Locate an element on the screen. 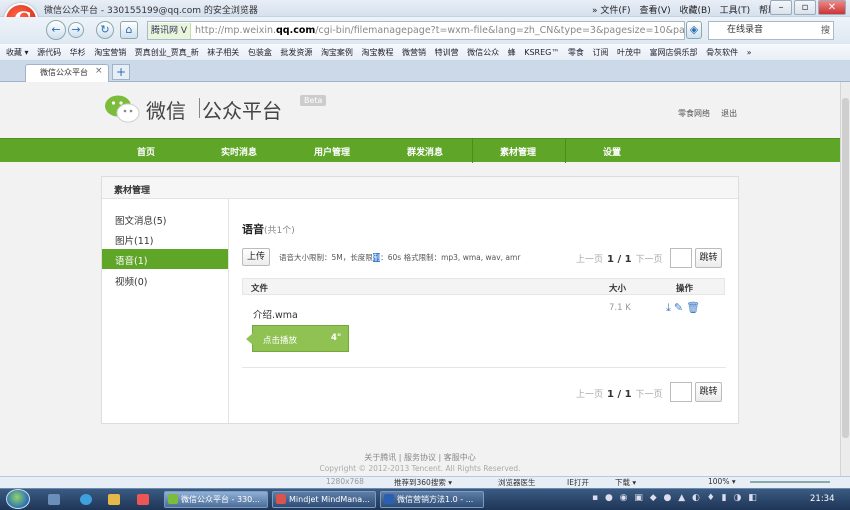  brand-divider is located at coordinates (199, 108).